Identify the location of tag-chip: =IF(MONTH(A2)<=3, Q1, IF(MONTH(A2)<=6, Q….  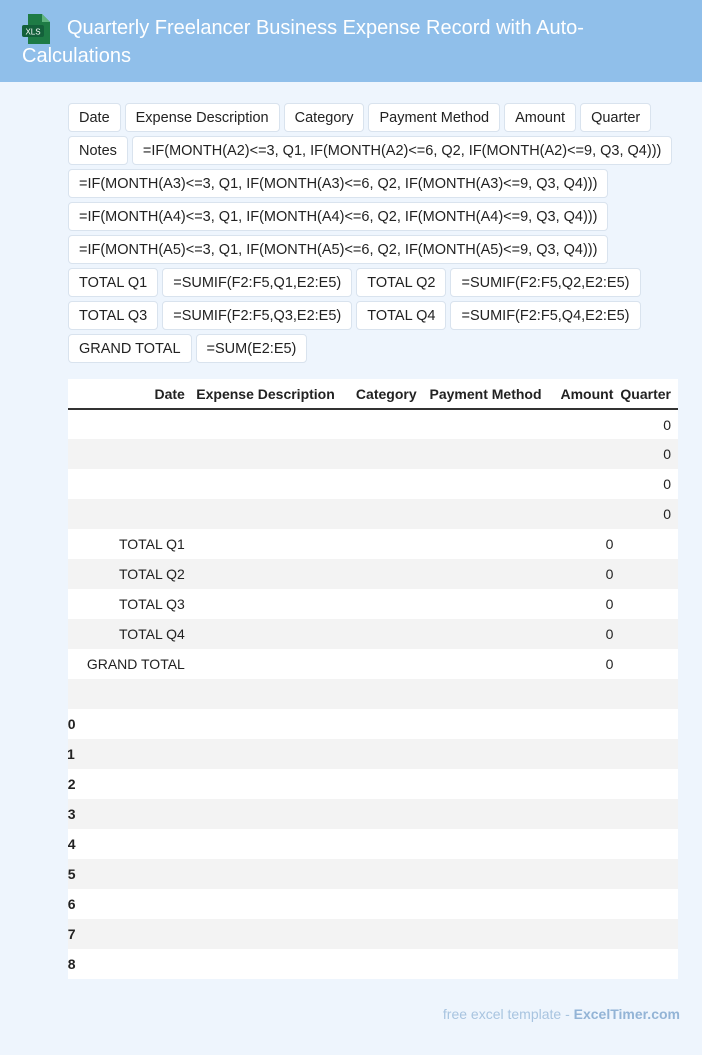
(402, 150).